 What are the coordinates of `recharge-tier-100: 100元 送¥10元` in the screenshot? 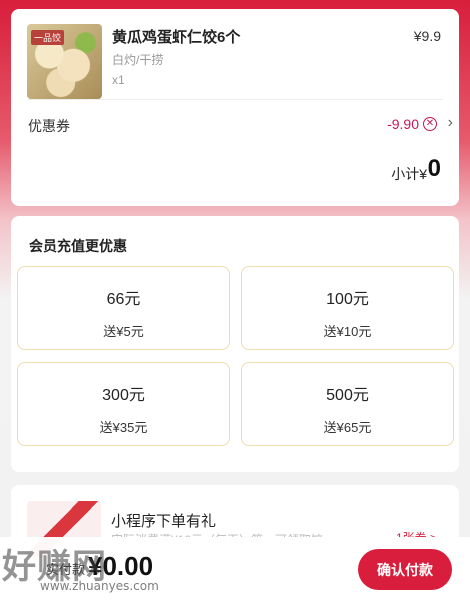 It's located at (347, 308).